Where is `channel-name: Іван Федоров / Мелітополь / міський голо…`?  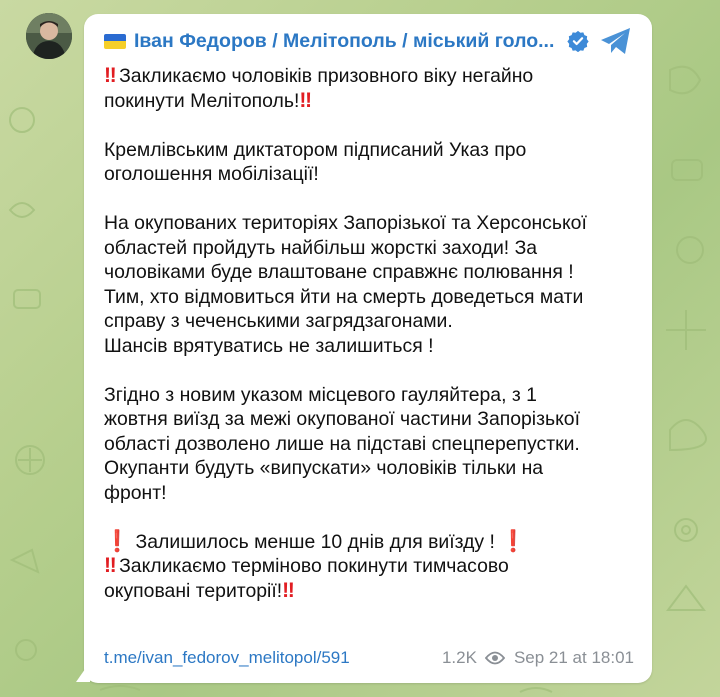 channel-name: Іван Федоров / Мелітополь / міський голо… is located at coordinates (344, 41).